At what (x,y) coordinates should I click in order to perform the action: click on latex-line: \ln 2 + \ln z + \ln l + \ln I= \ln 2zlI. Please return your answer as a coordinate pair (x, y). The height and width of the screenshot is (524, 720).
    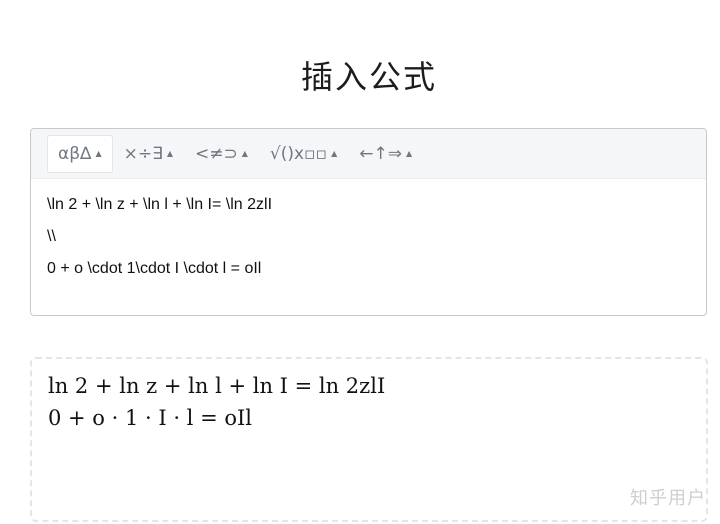
    Looking at the image, I should click on (160, 204).